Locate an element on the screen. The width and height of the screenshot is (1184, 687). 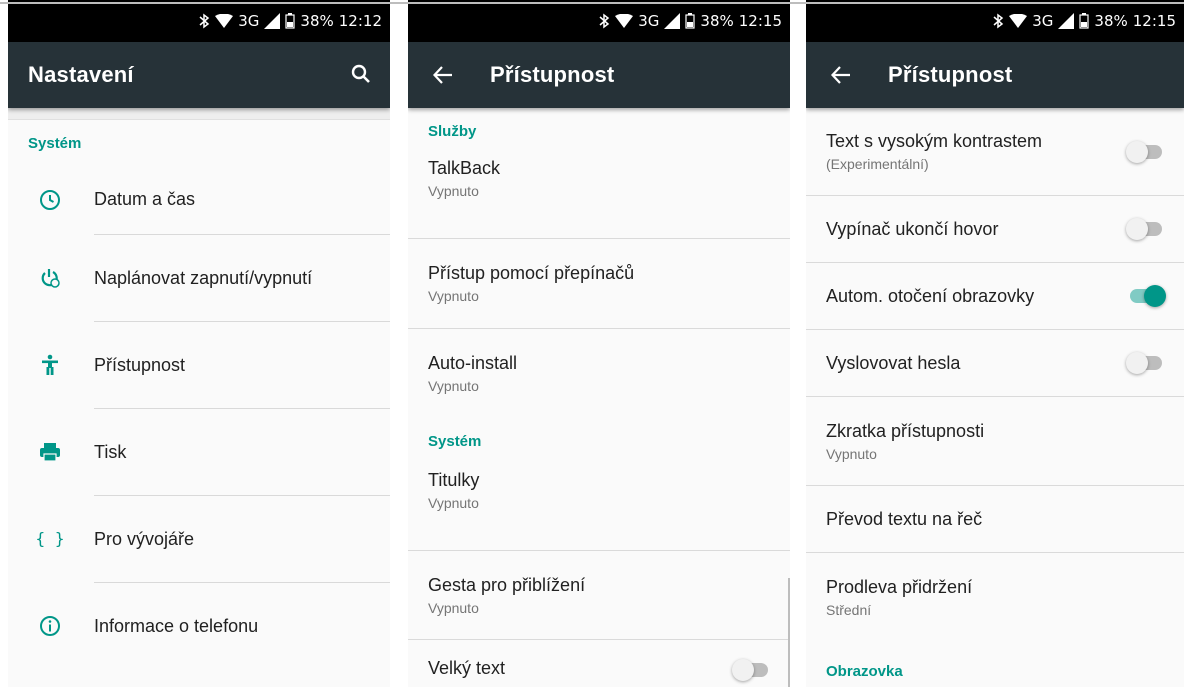
auto-rotate-switch is located at coordinates (1147, 296).